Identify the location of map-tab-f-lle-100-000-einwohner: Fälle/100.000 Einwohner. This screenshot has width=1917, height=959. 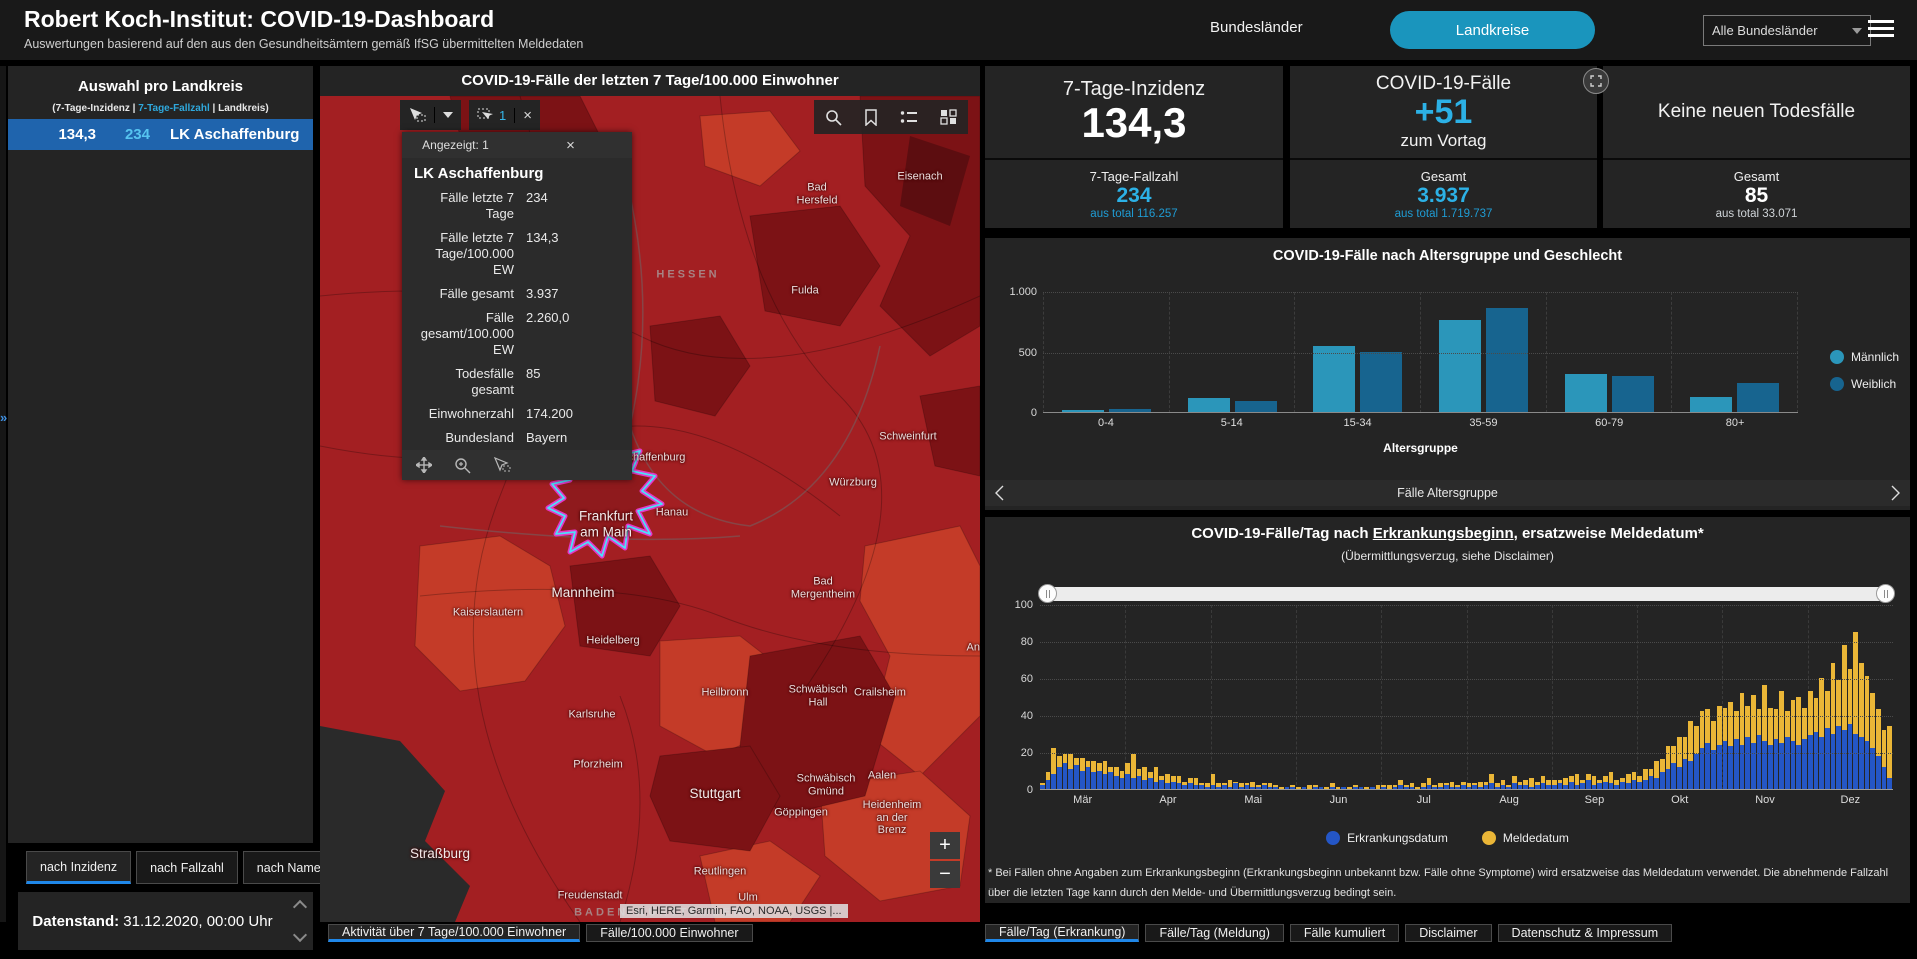
(669, 933).